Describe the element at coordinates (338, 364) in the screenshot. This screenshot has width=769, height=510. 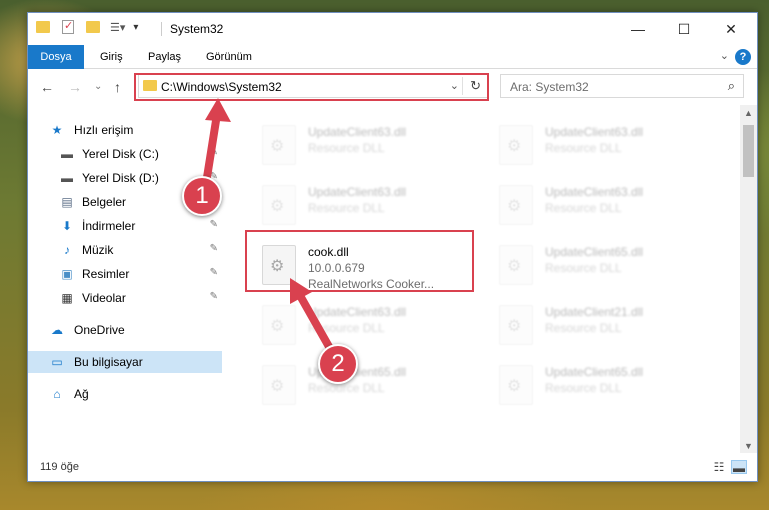
I see `step-marker-2: 2` at that location.